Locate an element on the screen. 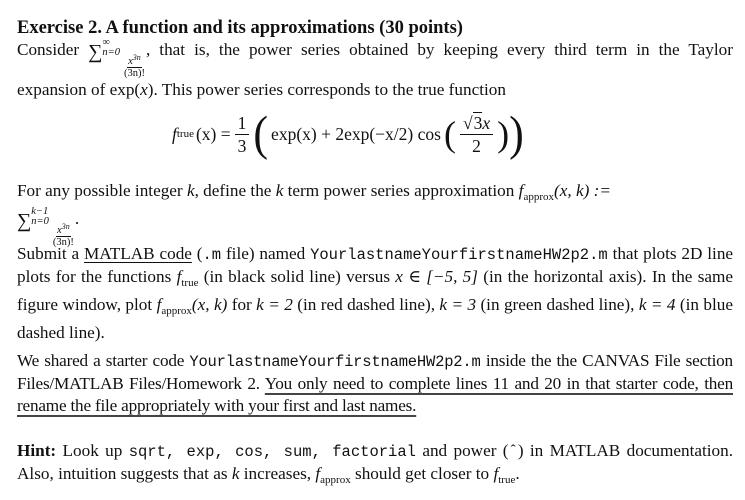 The image size is (745, 500). paren-open-outer: ( is located at coordinates (261, 133).